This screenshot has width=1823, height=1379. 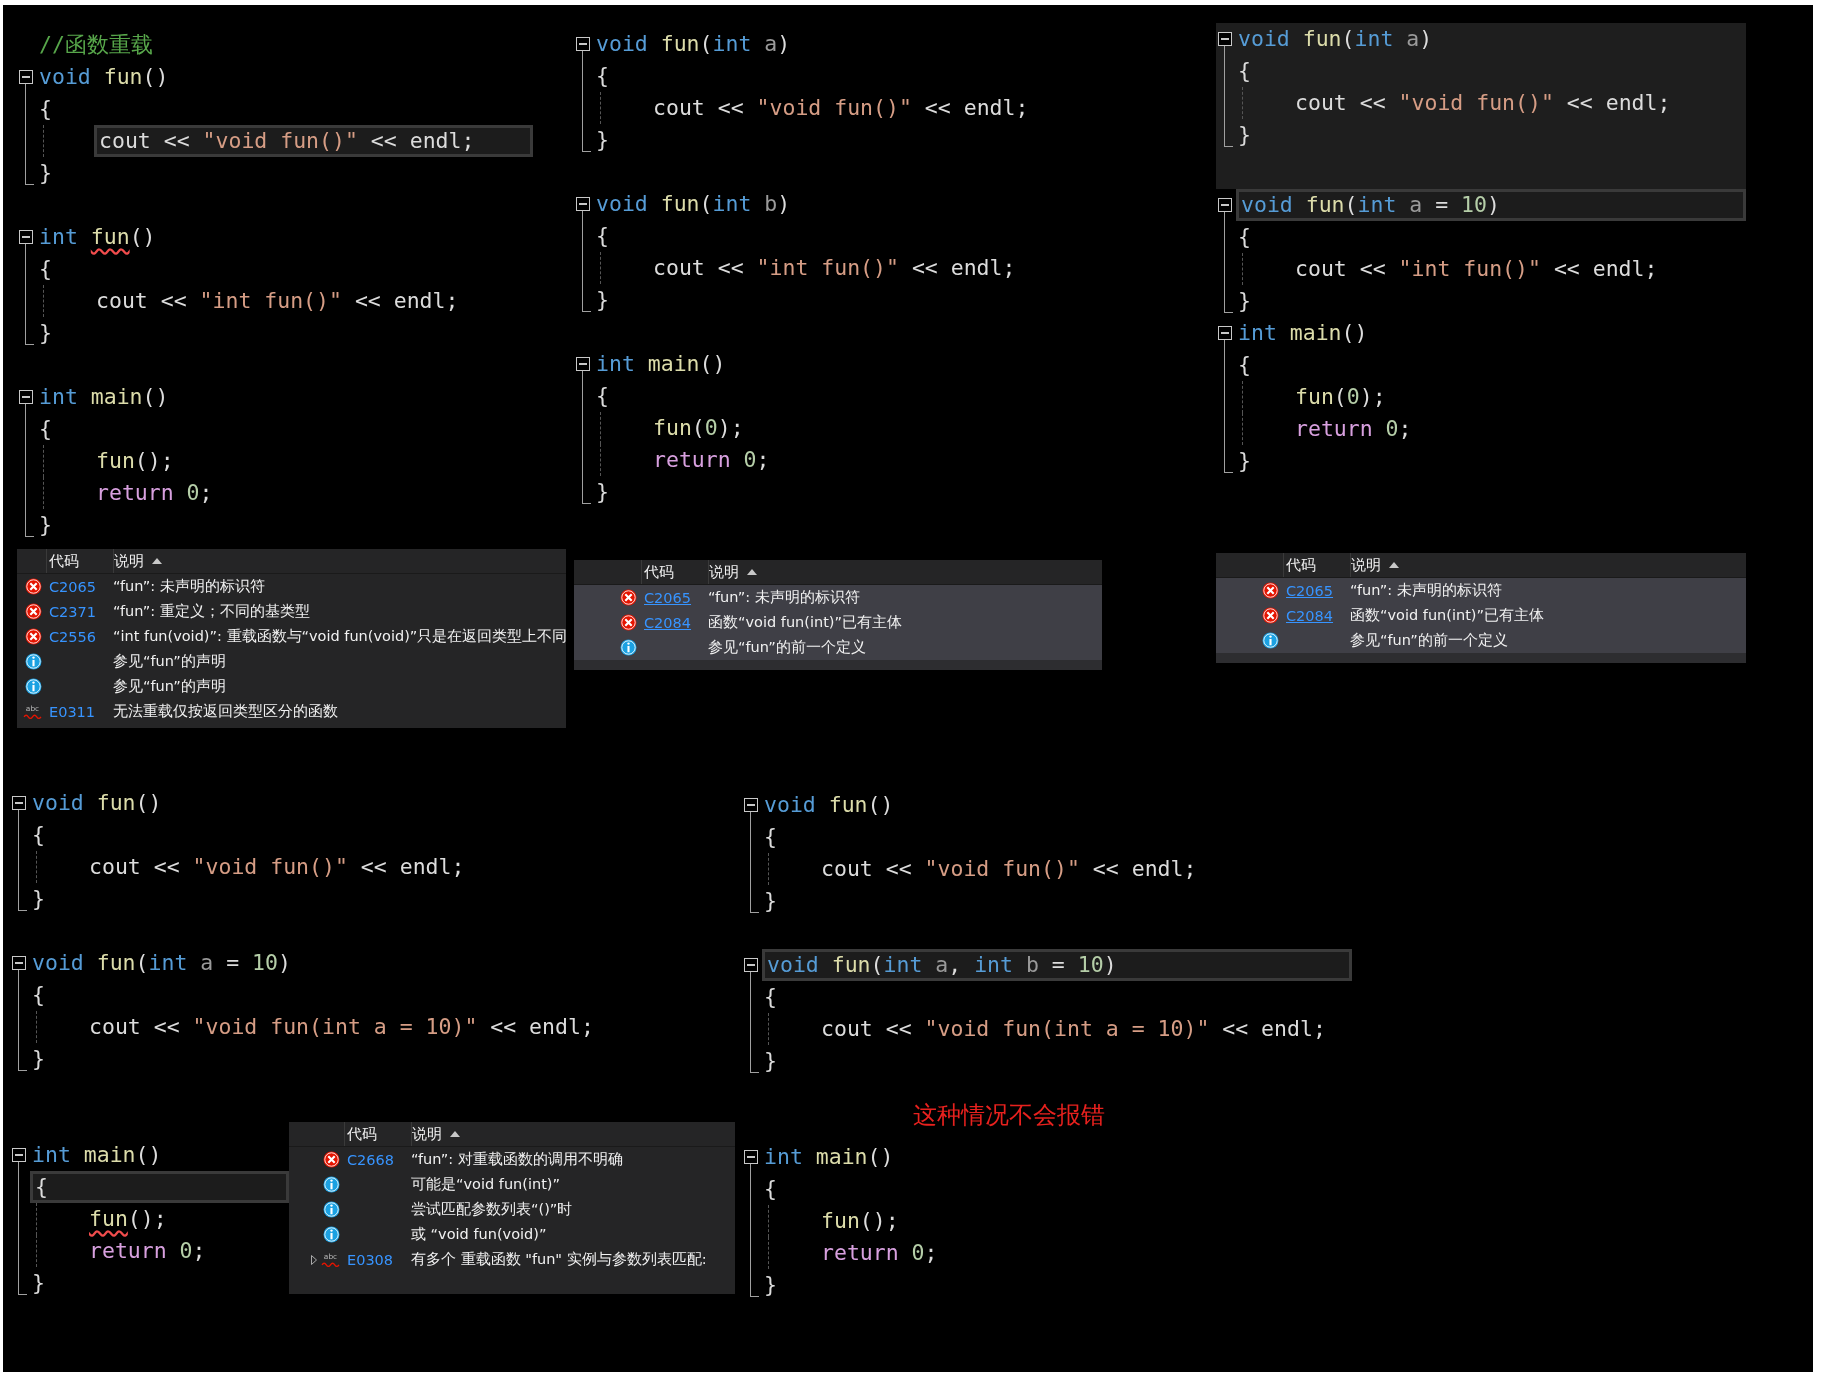 What do you see at coordinates (157, 561) in the screenshot?
I see `sort-icon` at bounding box center [157, 561].